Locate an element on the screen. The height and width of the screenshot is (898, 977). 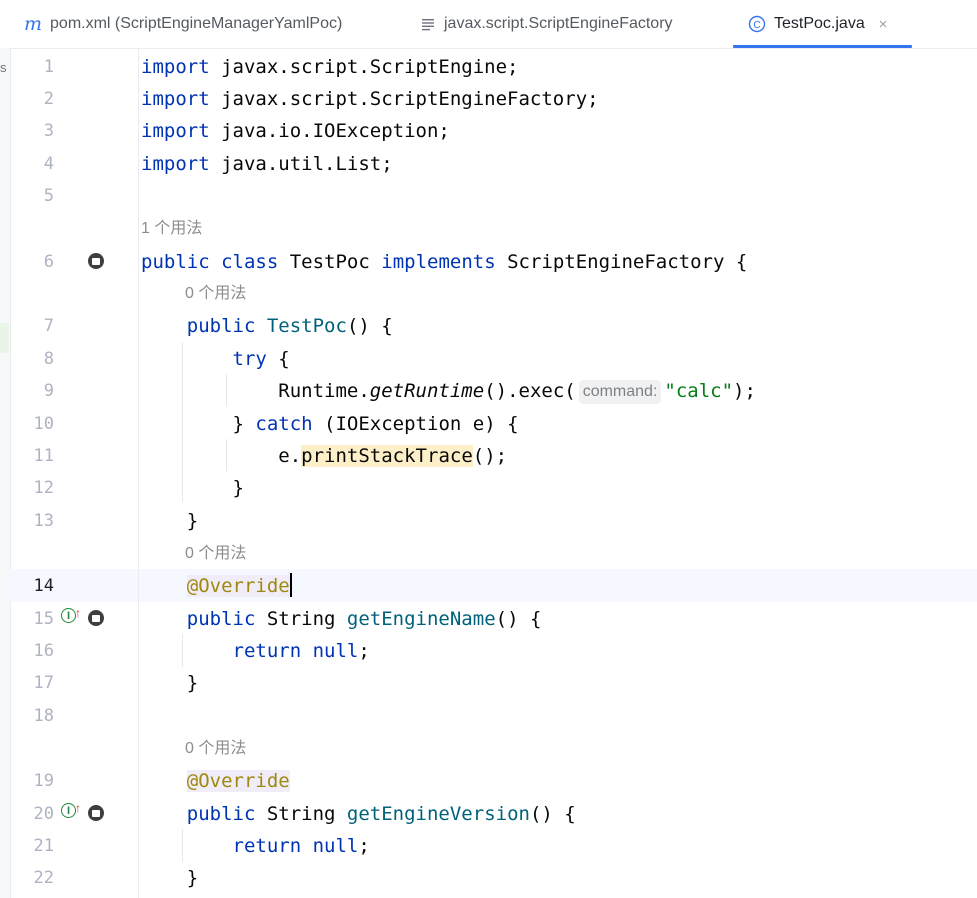
code-line-15: public String getEngineName() { is located at coordinates (341, 619).